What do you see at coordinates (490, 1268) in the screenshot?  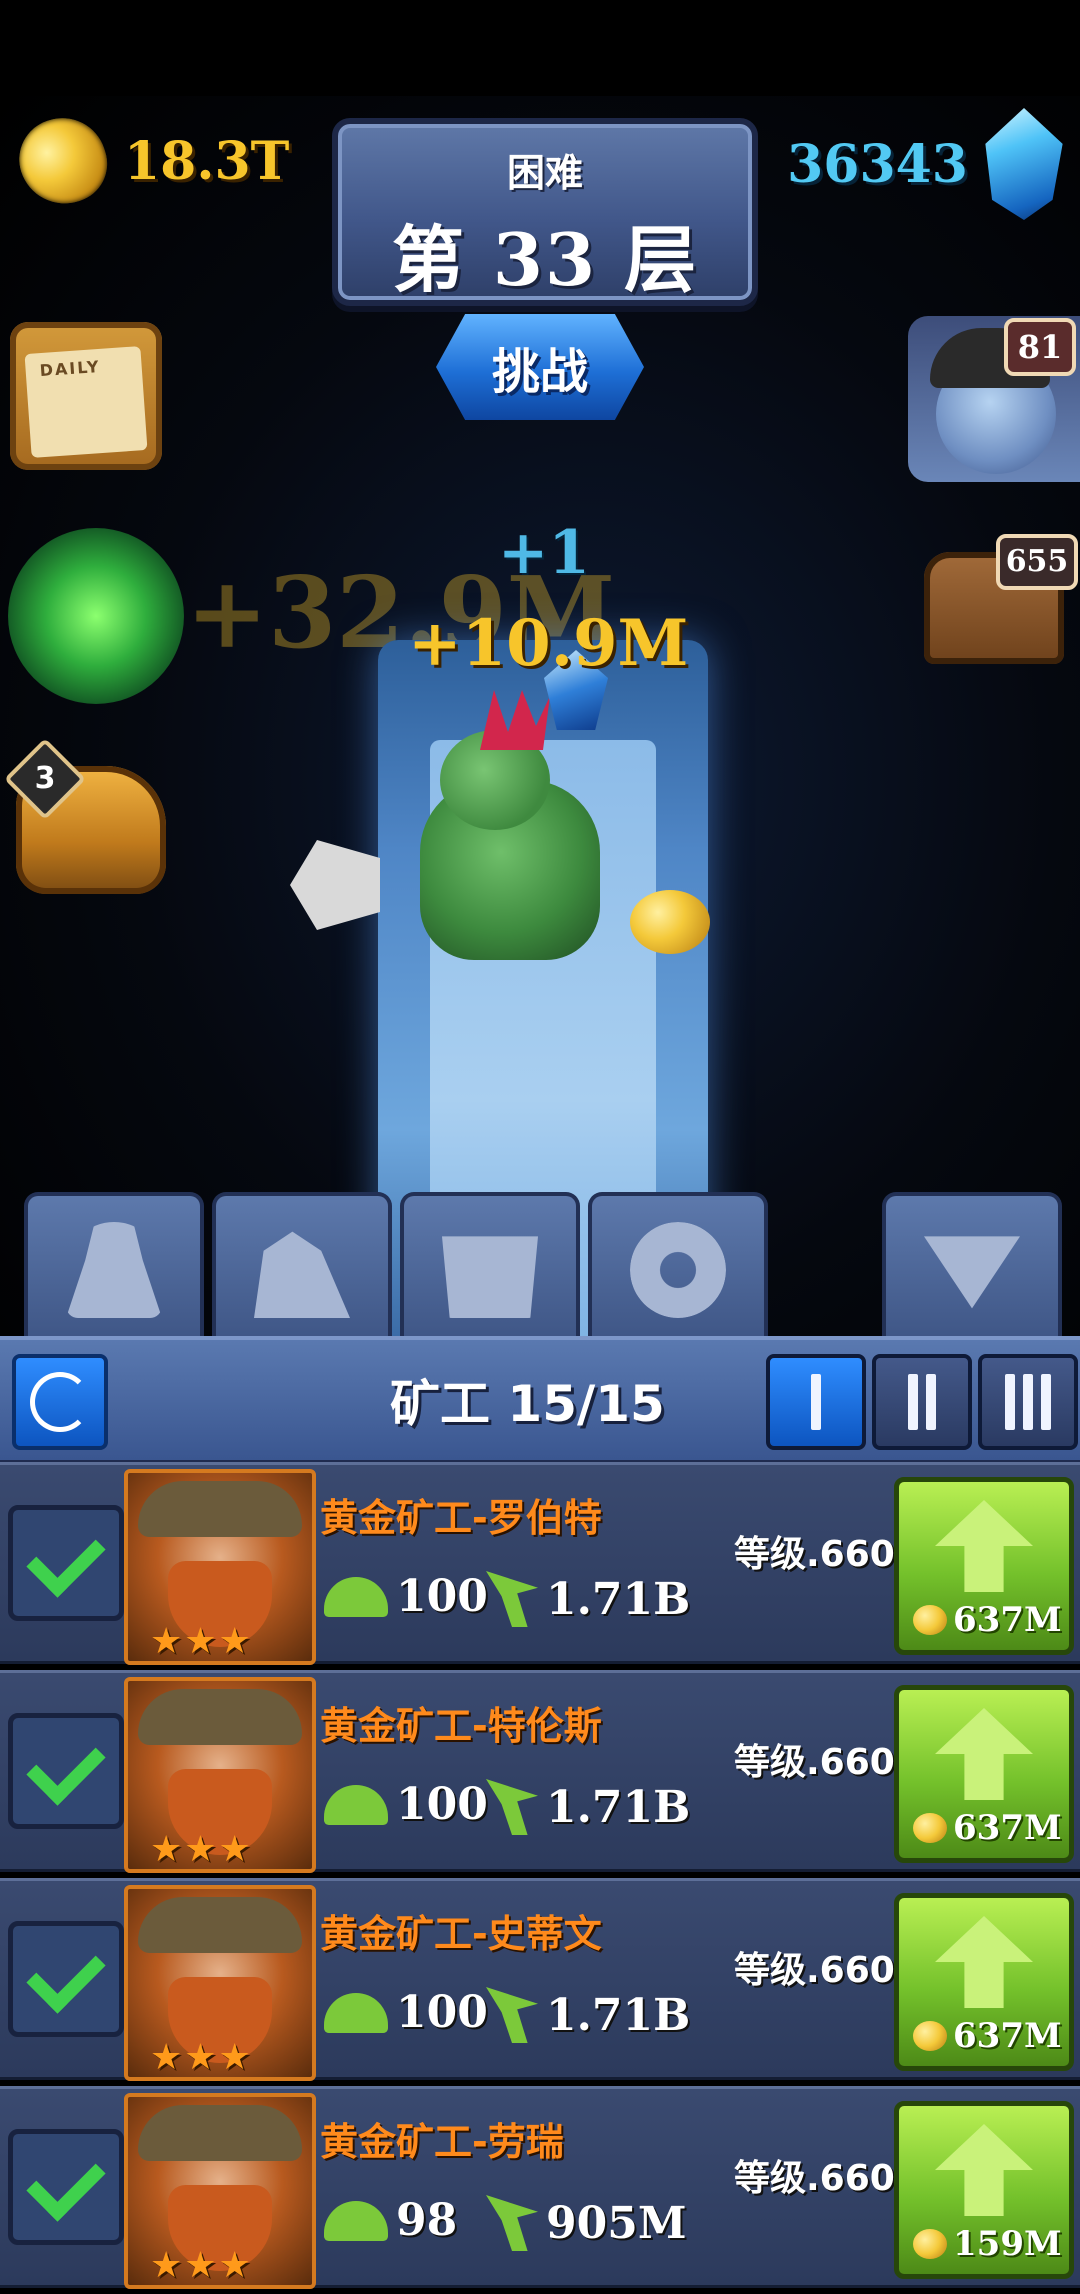 I see `tab-chest` at bounding box center [490, 1268].